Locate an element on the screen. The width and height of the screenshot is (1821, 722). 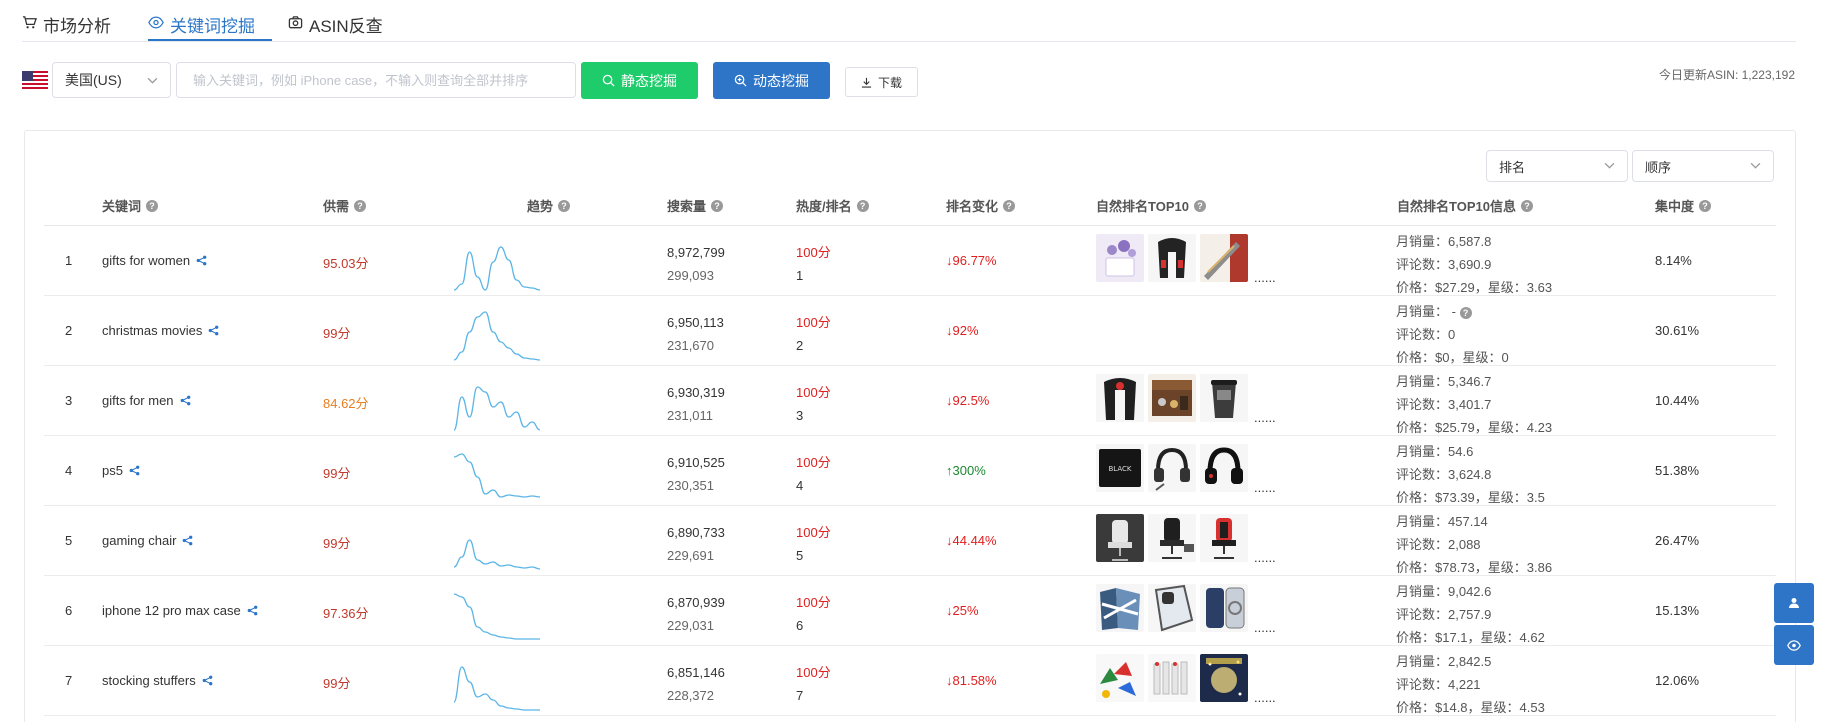
keyword-cell: stocking stuffers is located at coordinates (157, 680).